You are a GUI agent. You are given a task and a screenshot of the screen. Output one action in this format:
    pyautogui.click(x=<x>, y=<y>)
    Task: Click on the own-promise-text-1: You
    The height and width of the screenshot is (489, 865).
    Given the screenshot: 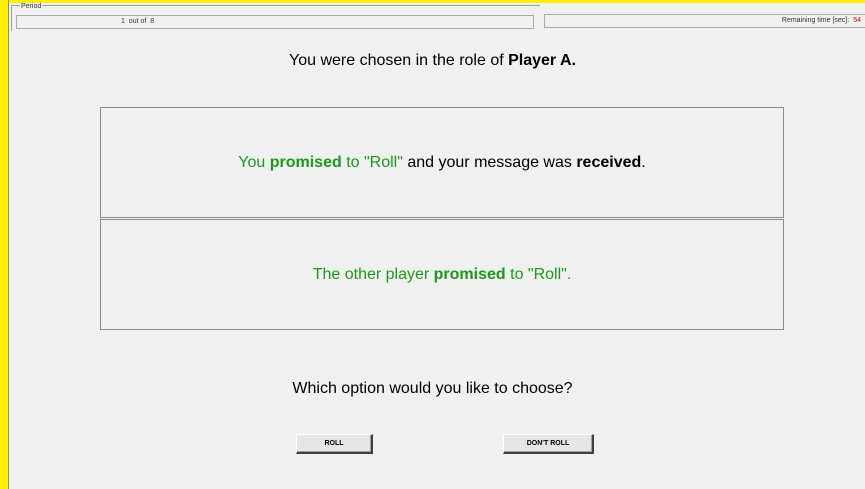 What is the action you would take?
    pyautogui.click(x=254, y=162)
    